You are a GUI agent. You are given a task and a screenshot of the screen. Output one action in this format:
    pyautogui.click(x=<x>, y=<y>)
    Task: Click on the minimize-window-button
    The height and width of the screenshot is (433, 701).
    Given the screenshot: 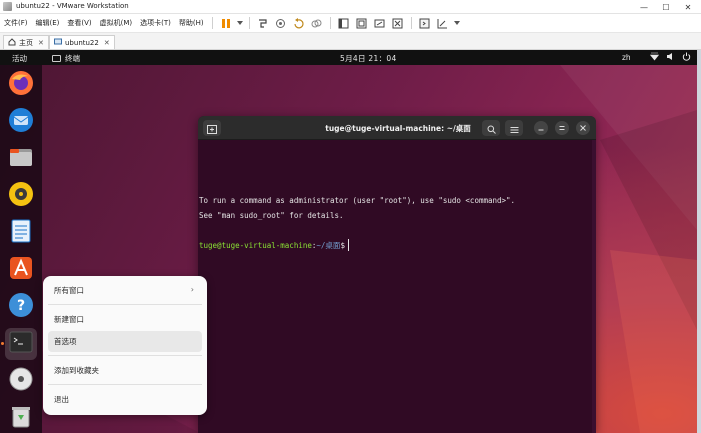 What is the action you would take?
    pyautogui.click(x=541, y=128)
    